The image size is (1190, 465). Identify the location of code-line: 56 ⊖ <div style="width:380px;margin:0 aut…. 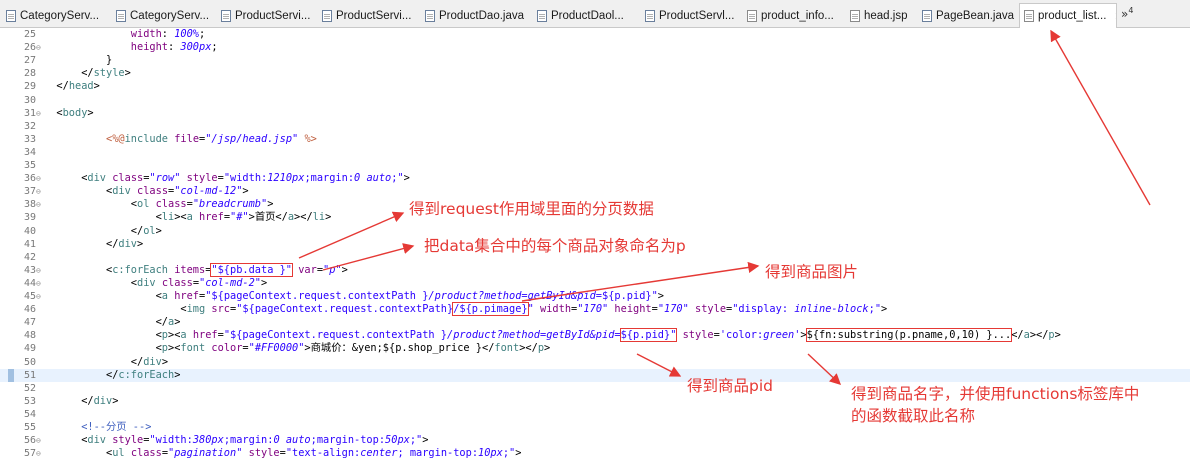
(595, 440).